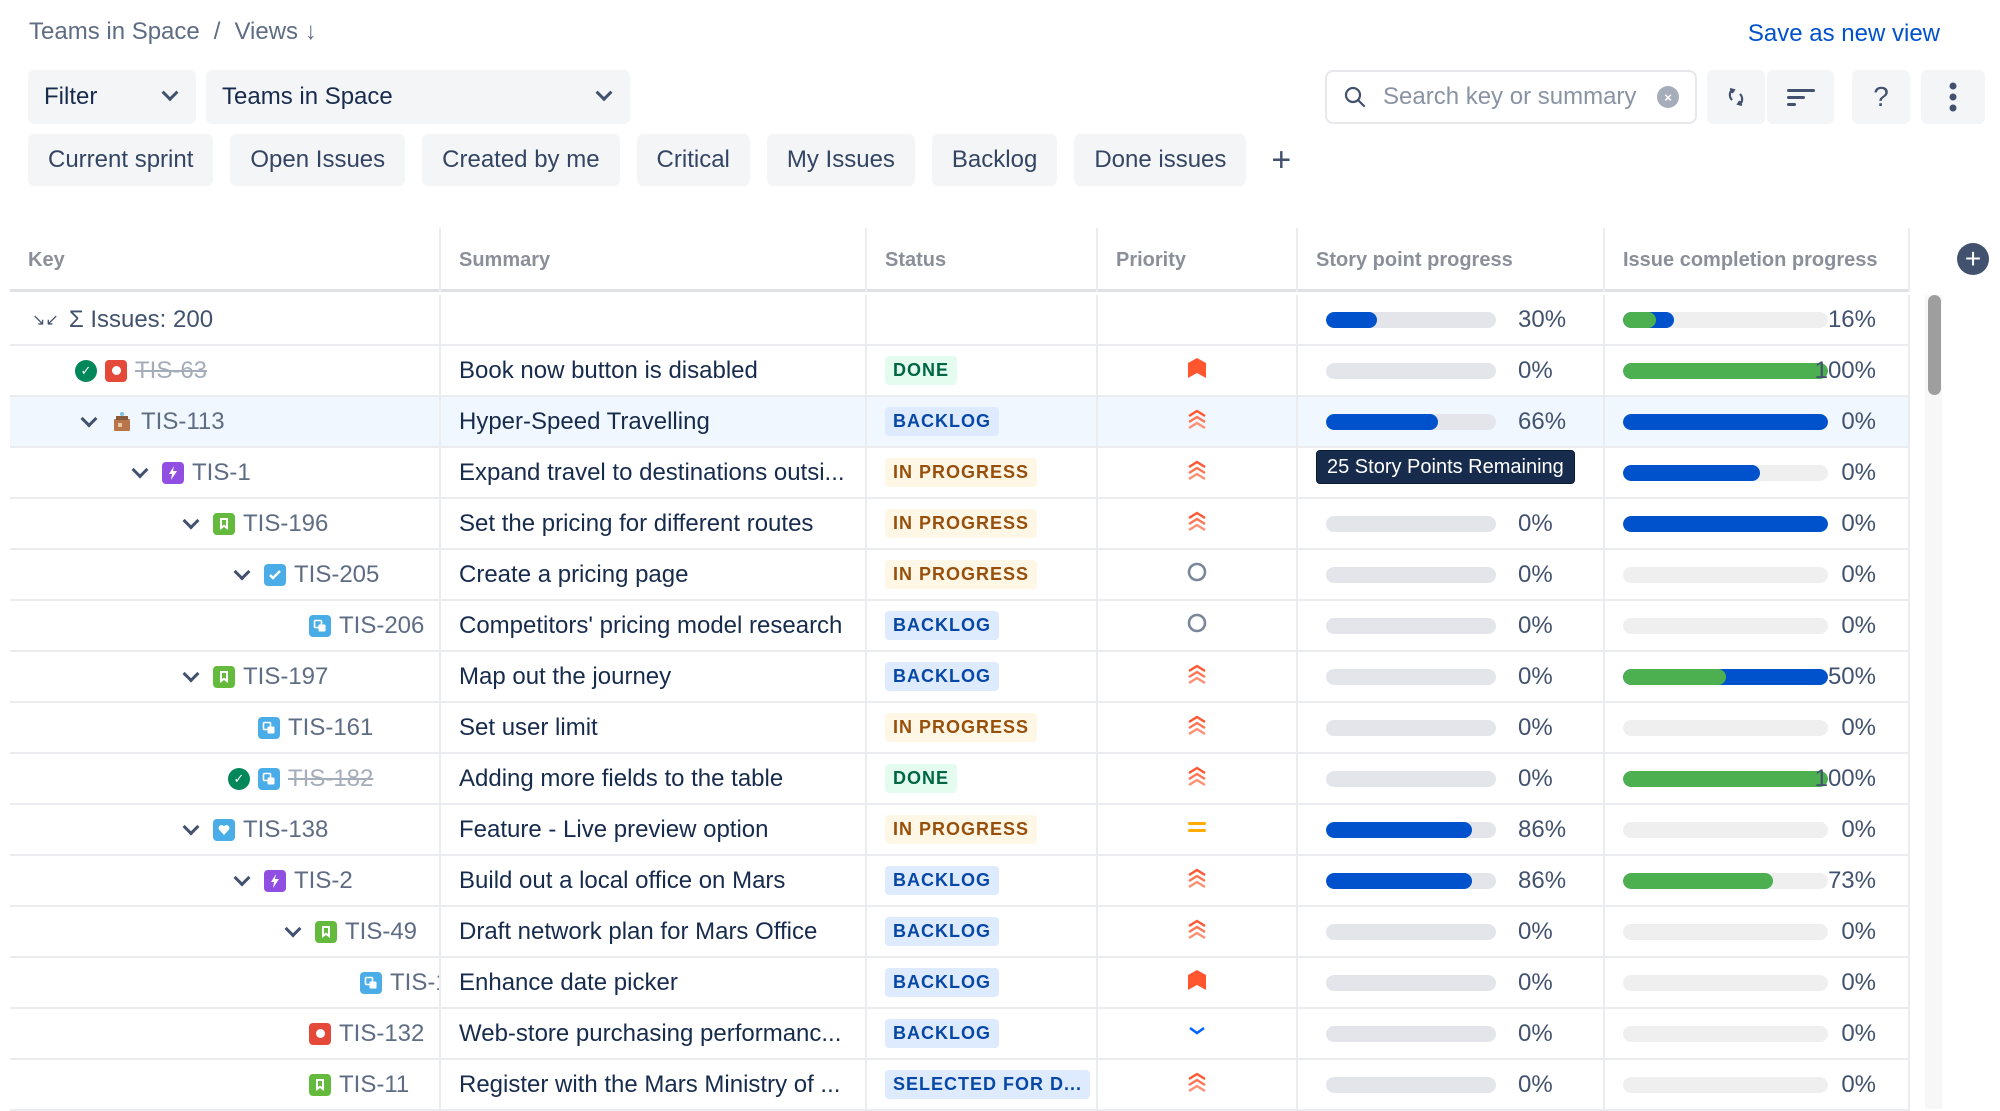 The image size is (2000, 1111). What do you see at coordinates (638, 932) in the screenshot?
I see `issue-summary: Draft network plan for Mars Office` at bounding box center [638, 932].